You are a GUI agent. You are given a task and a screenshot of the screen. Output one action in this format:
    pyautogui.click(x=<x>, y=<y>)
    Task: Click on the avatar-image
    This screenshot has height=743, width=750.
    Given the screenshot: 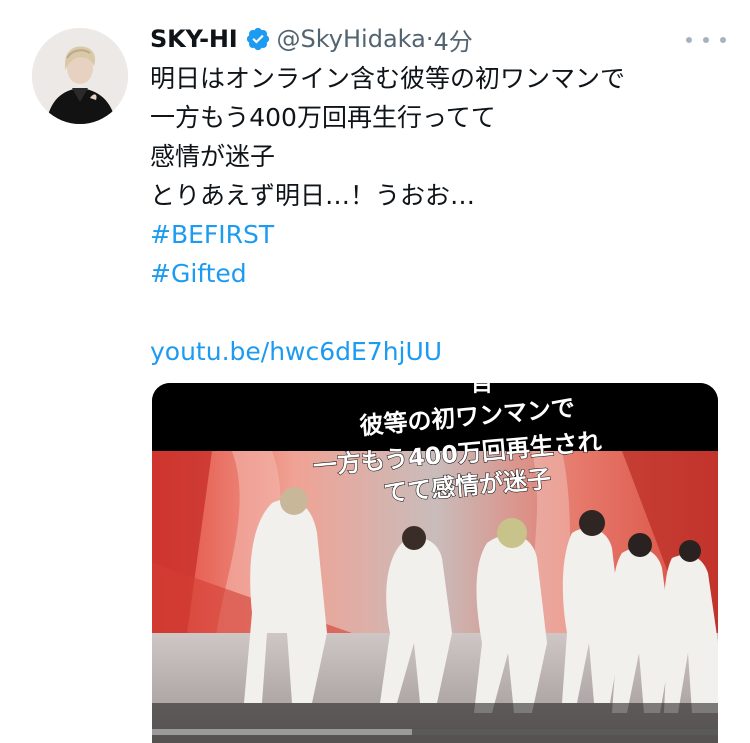 What is the action you would take?
    pyautogui.click(x=80, y=76)
    